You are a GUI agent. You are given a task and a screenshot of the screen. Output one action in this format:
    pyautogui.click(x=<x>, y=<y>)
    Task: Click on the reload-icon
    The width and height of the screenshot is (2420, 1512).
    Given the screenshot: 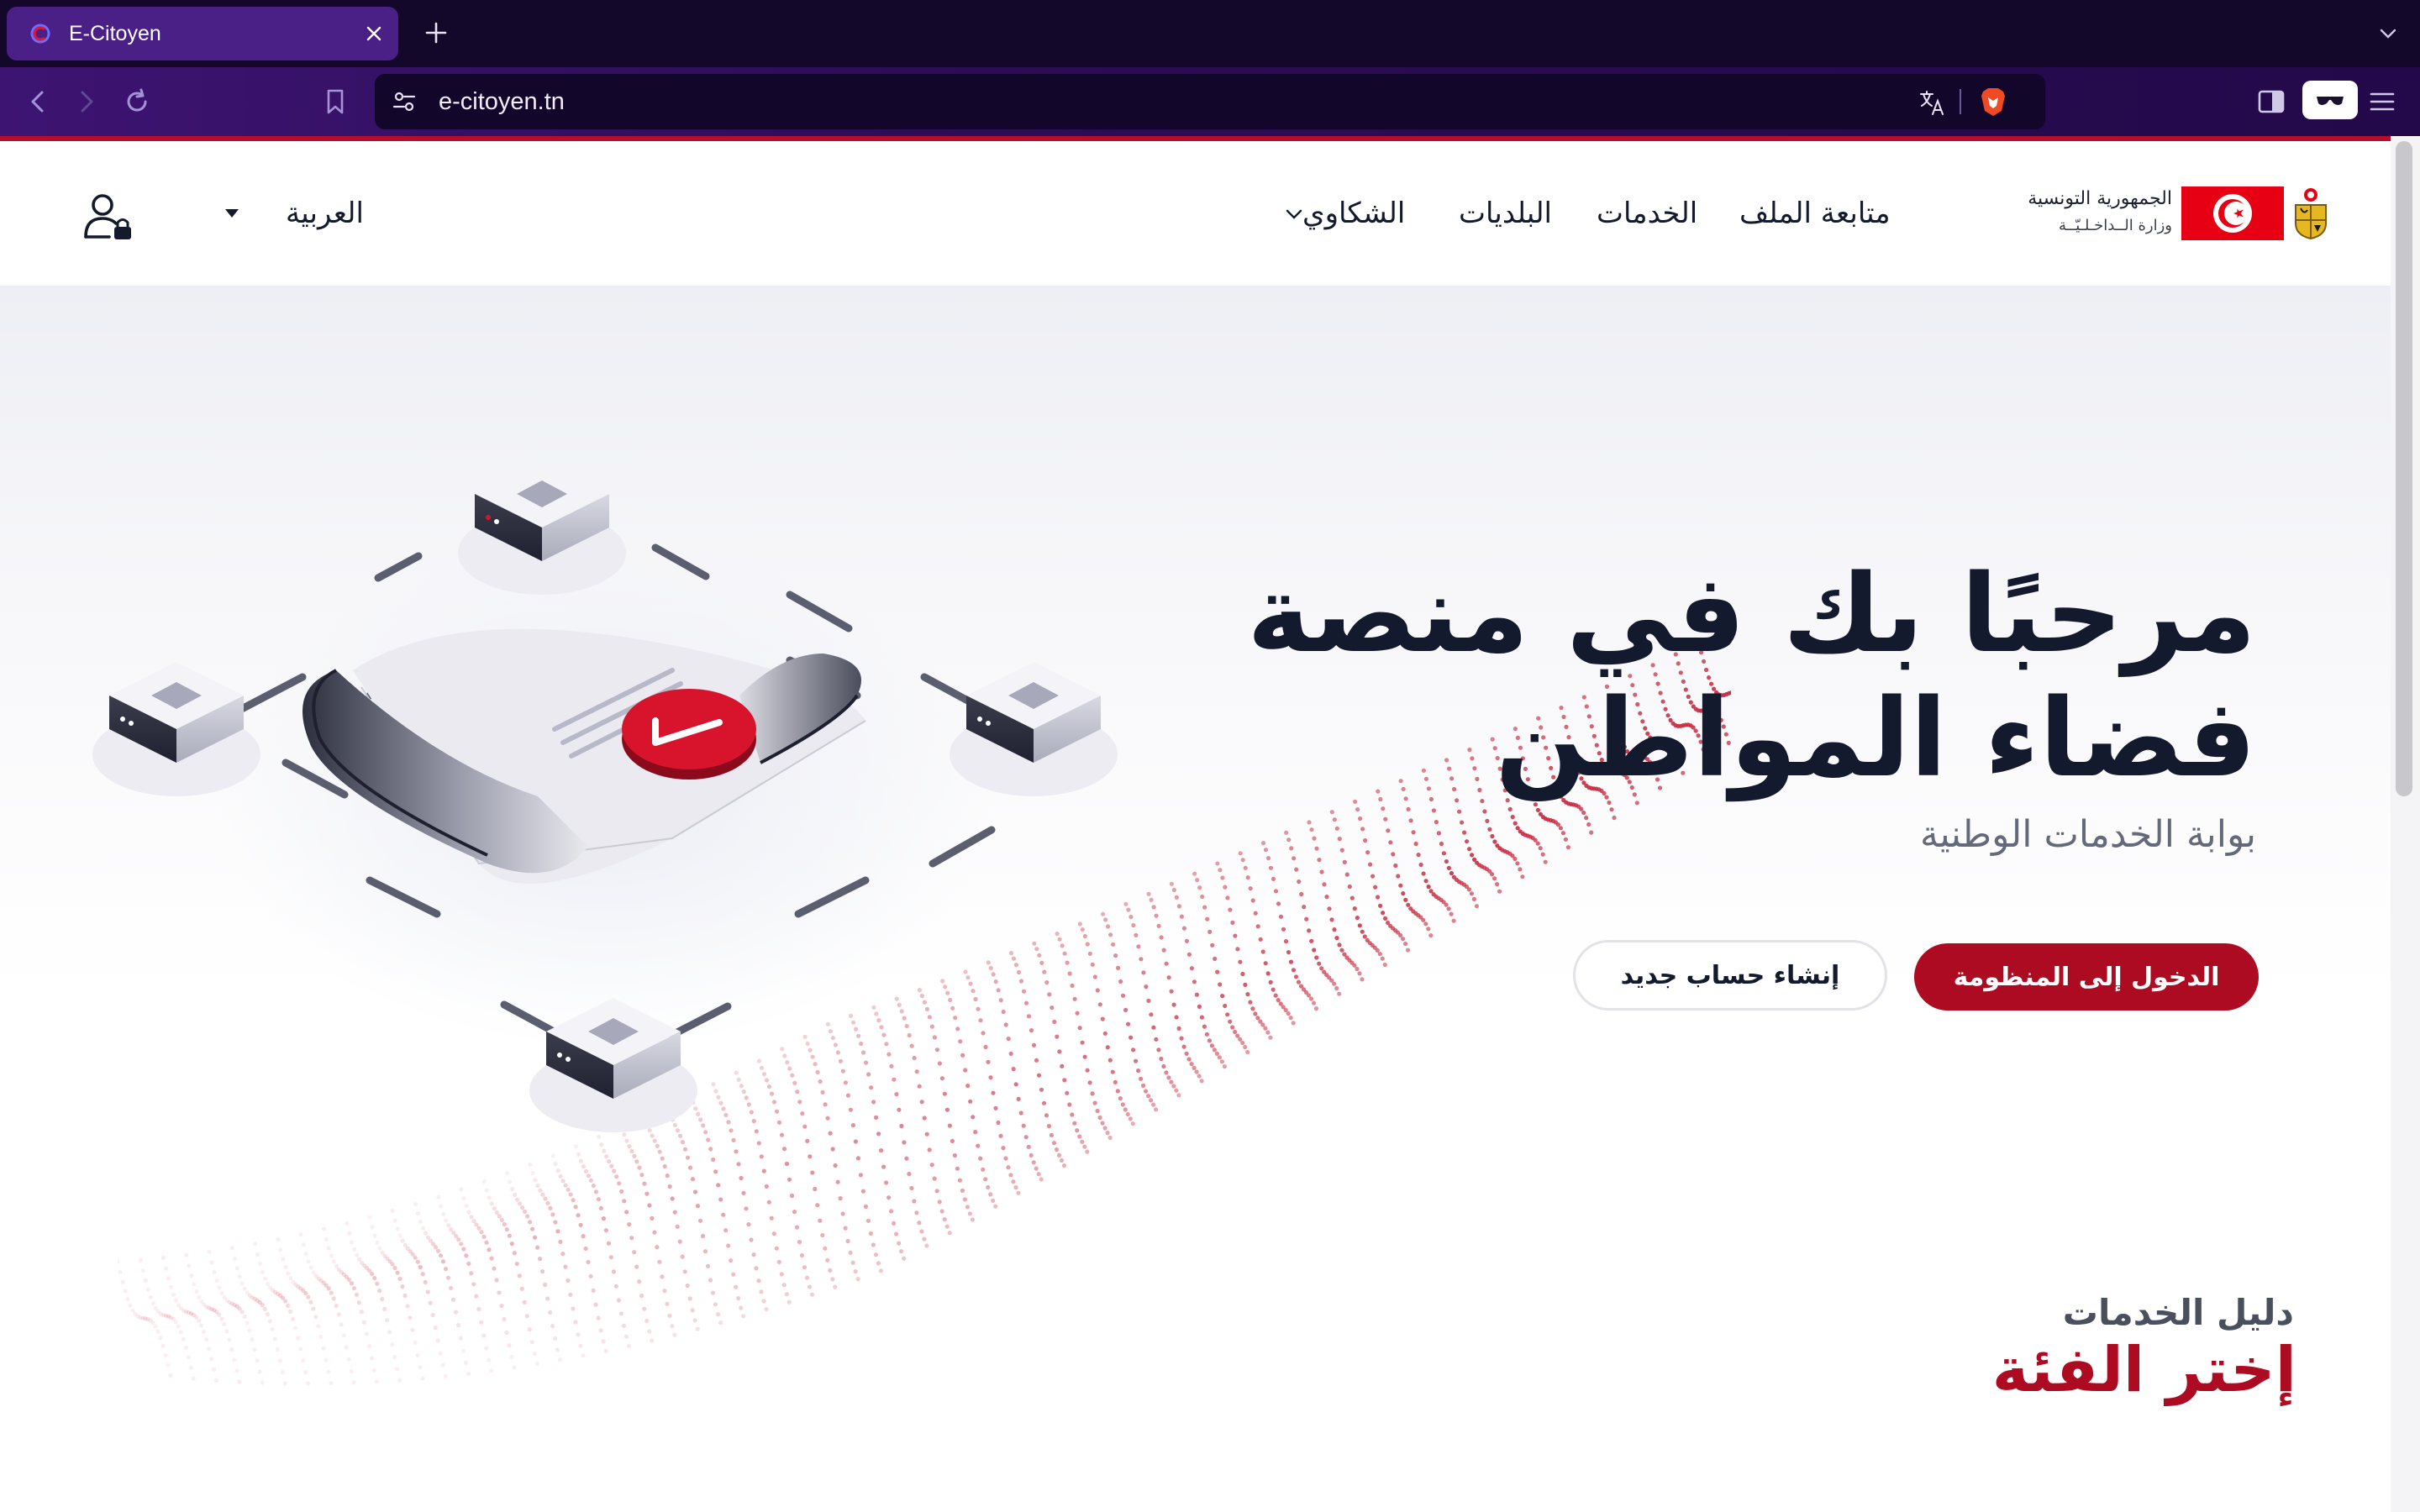 What is the action you would take?
    pyautogui.click(x=137, y=102)
    